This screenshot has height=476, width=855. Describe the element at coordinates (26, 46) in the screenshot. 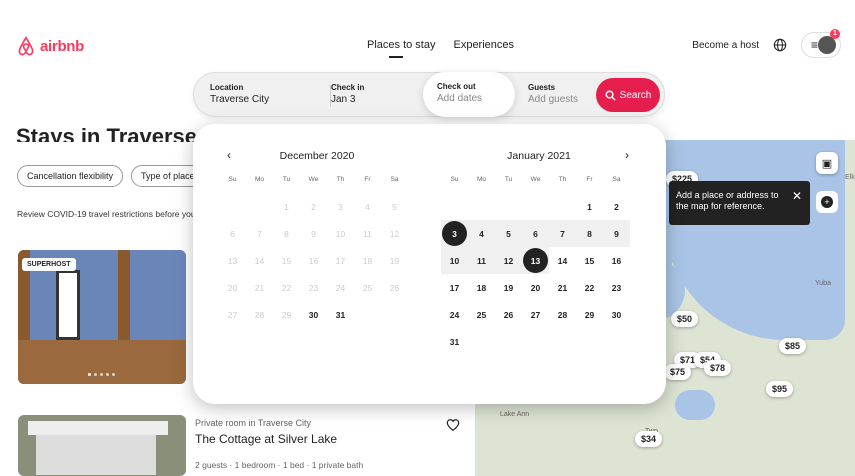

I see `airbnb-logo-icon` at that location.